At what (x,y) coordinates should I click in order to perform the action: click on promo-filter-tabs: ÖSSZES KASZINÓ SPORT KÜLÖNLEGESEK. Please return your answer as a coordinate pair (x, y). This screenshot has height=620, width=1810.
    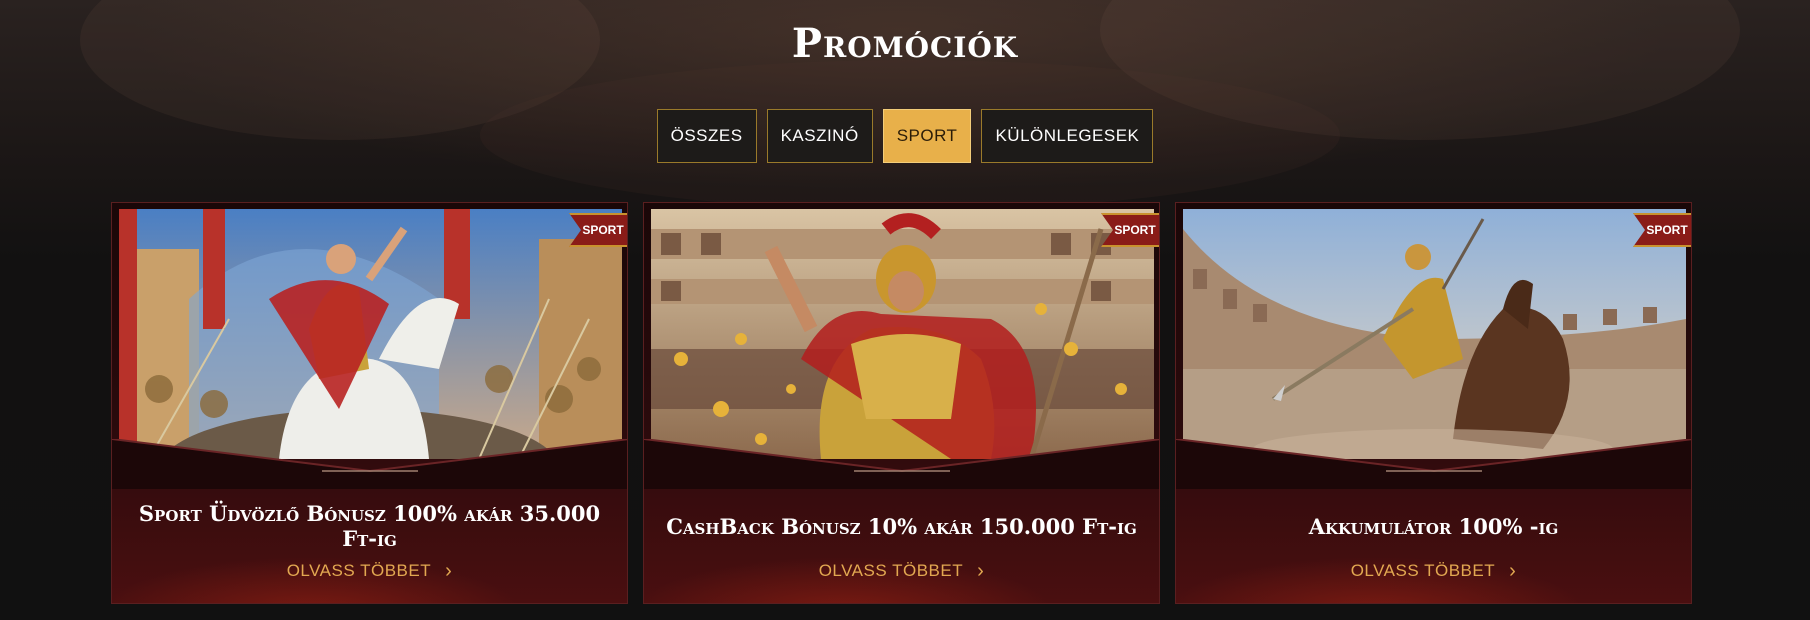
    Looking at the image, I should click on (905, 136).